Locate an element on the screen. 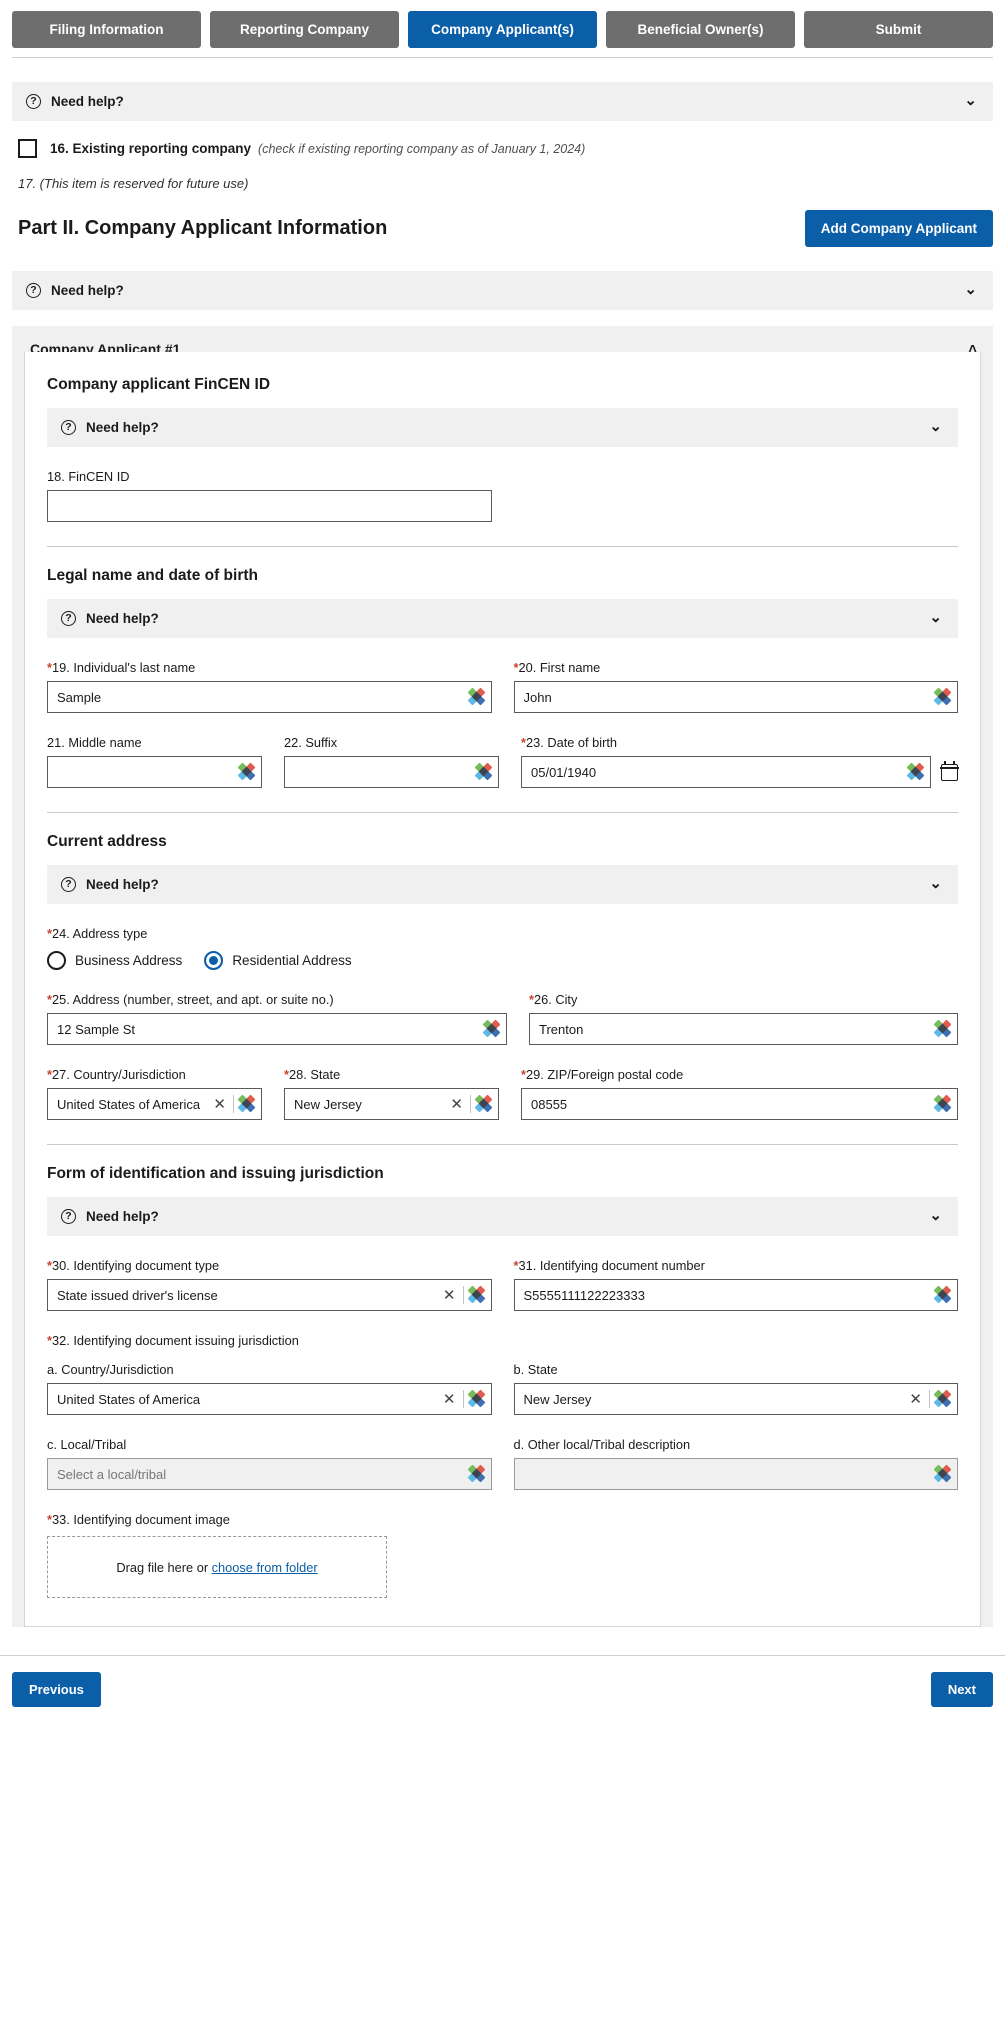 This screenshot has height=2018, width=1005. step-beneficial-owners: Beneficial Owner(s) is located at coordinates (700, 29).